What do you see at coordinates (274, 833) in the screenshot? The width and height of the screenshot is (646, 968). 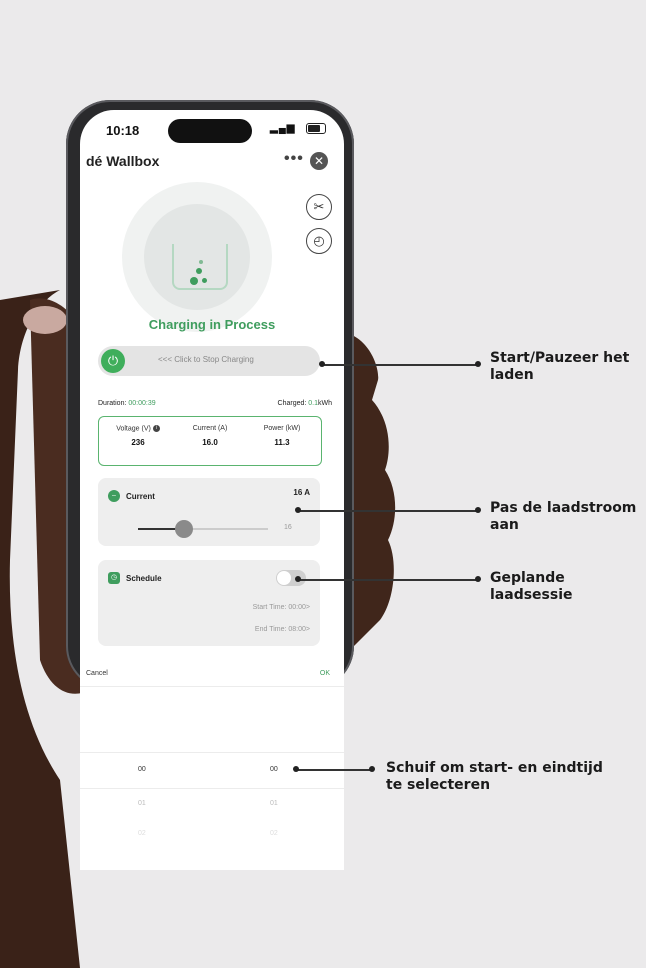 I see `picker-minute-after: 02` at bounding box center [274, 833].